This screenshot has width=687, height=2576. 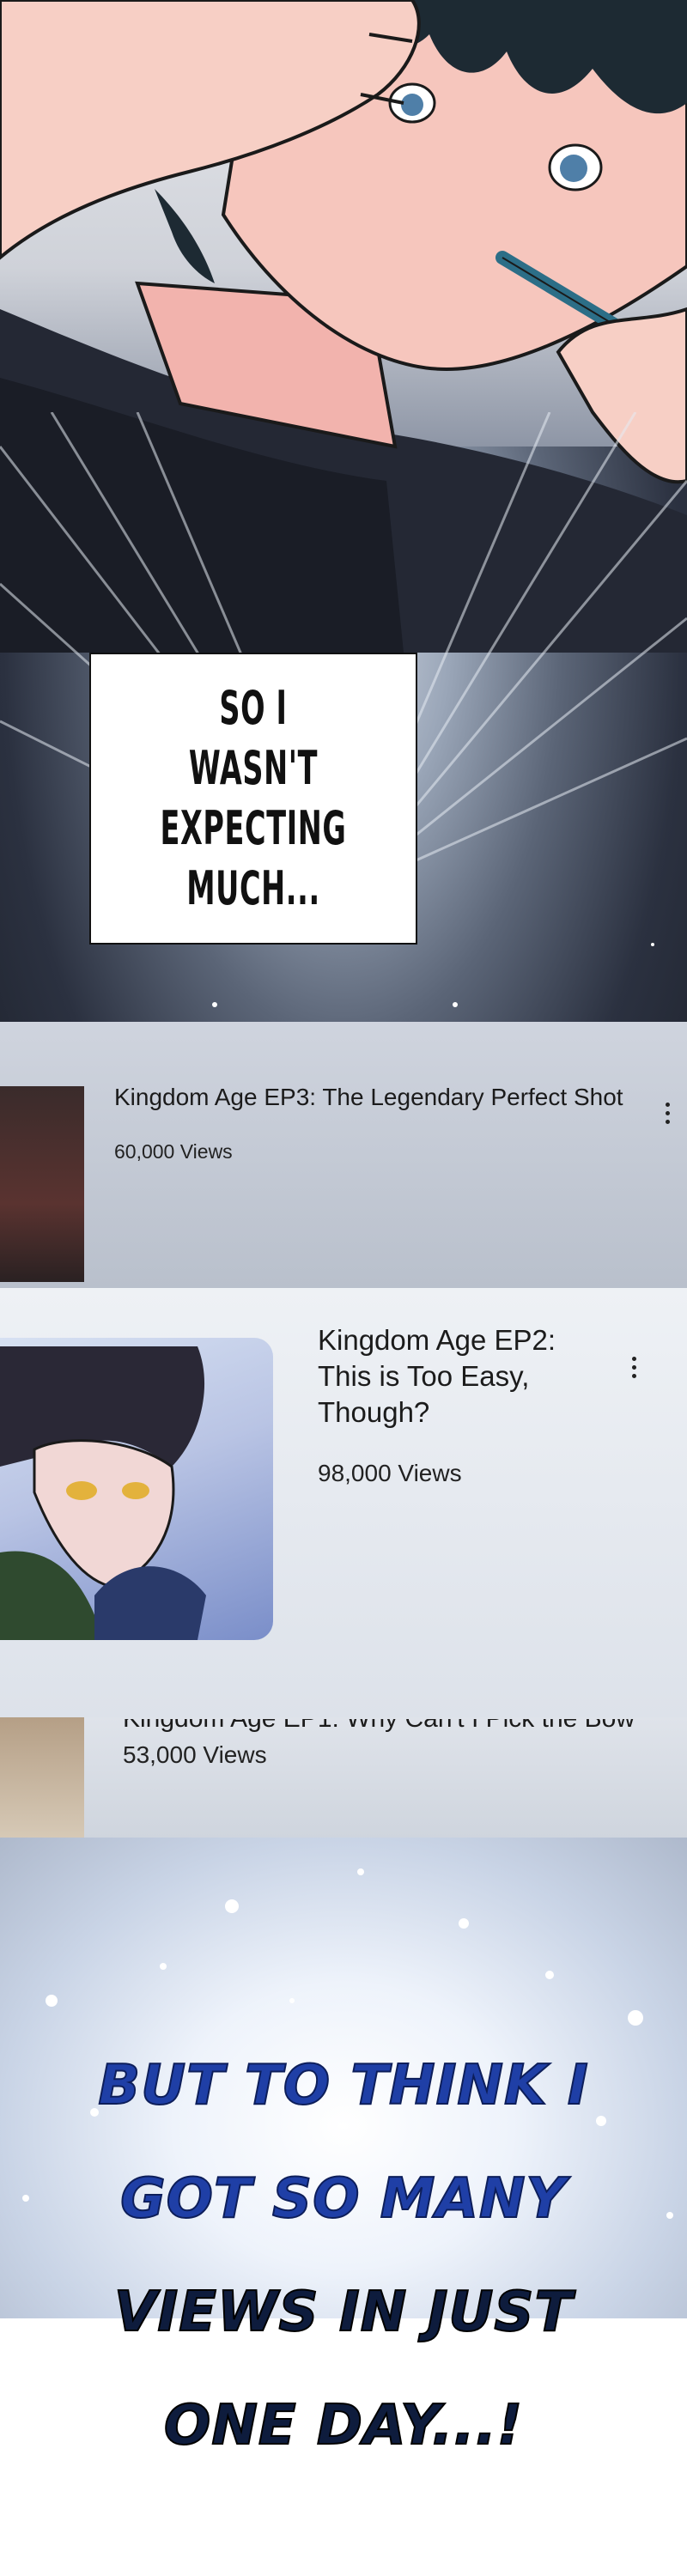 What do you see at coordinates (195, 1755) in the screenshot?
I see `video-views: 53,000 Views` at bounding box center [195, 1755].